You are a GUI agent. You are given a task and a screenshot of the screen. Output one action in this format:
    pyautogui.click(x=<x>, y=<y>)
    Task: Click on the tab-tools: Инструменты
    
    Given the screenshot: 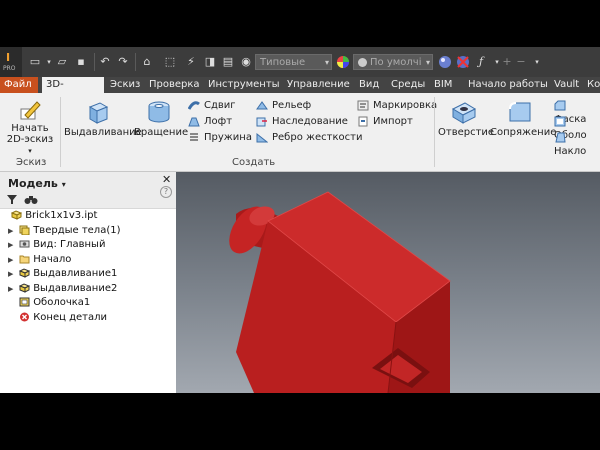 What is the action you would take?
    pyautogui.click(x=244, y=85)
    